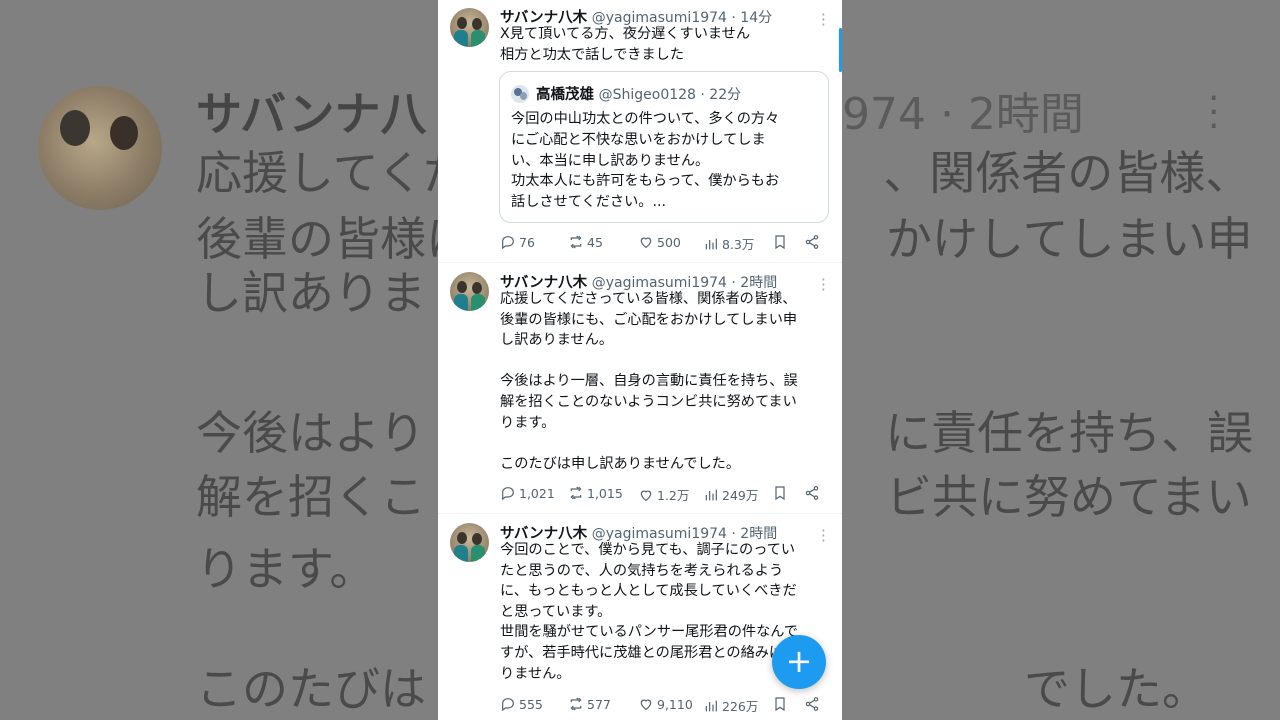 The image size is (1280, 720). I want to click on action-bar: 1,021 1,015 1.2万 249万, so click(666, 495).